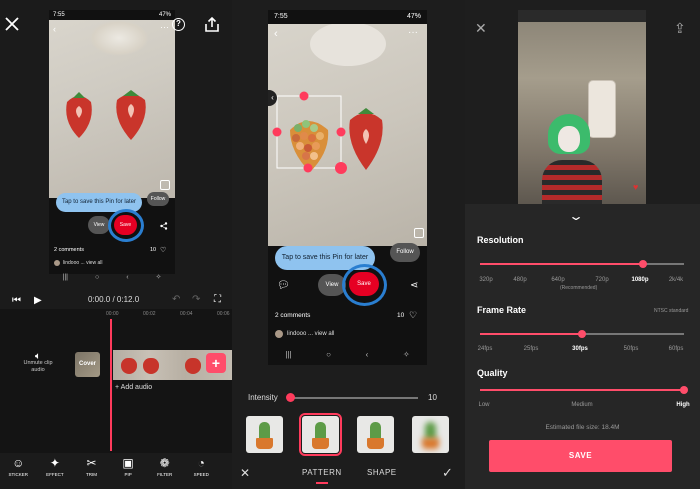 This screenshot has height=489, width=700. What do you see at coordinates (176, 299) in the screenshot?
I see `undo-icon: ↶` at bounding box center [176, 299].